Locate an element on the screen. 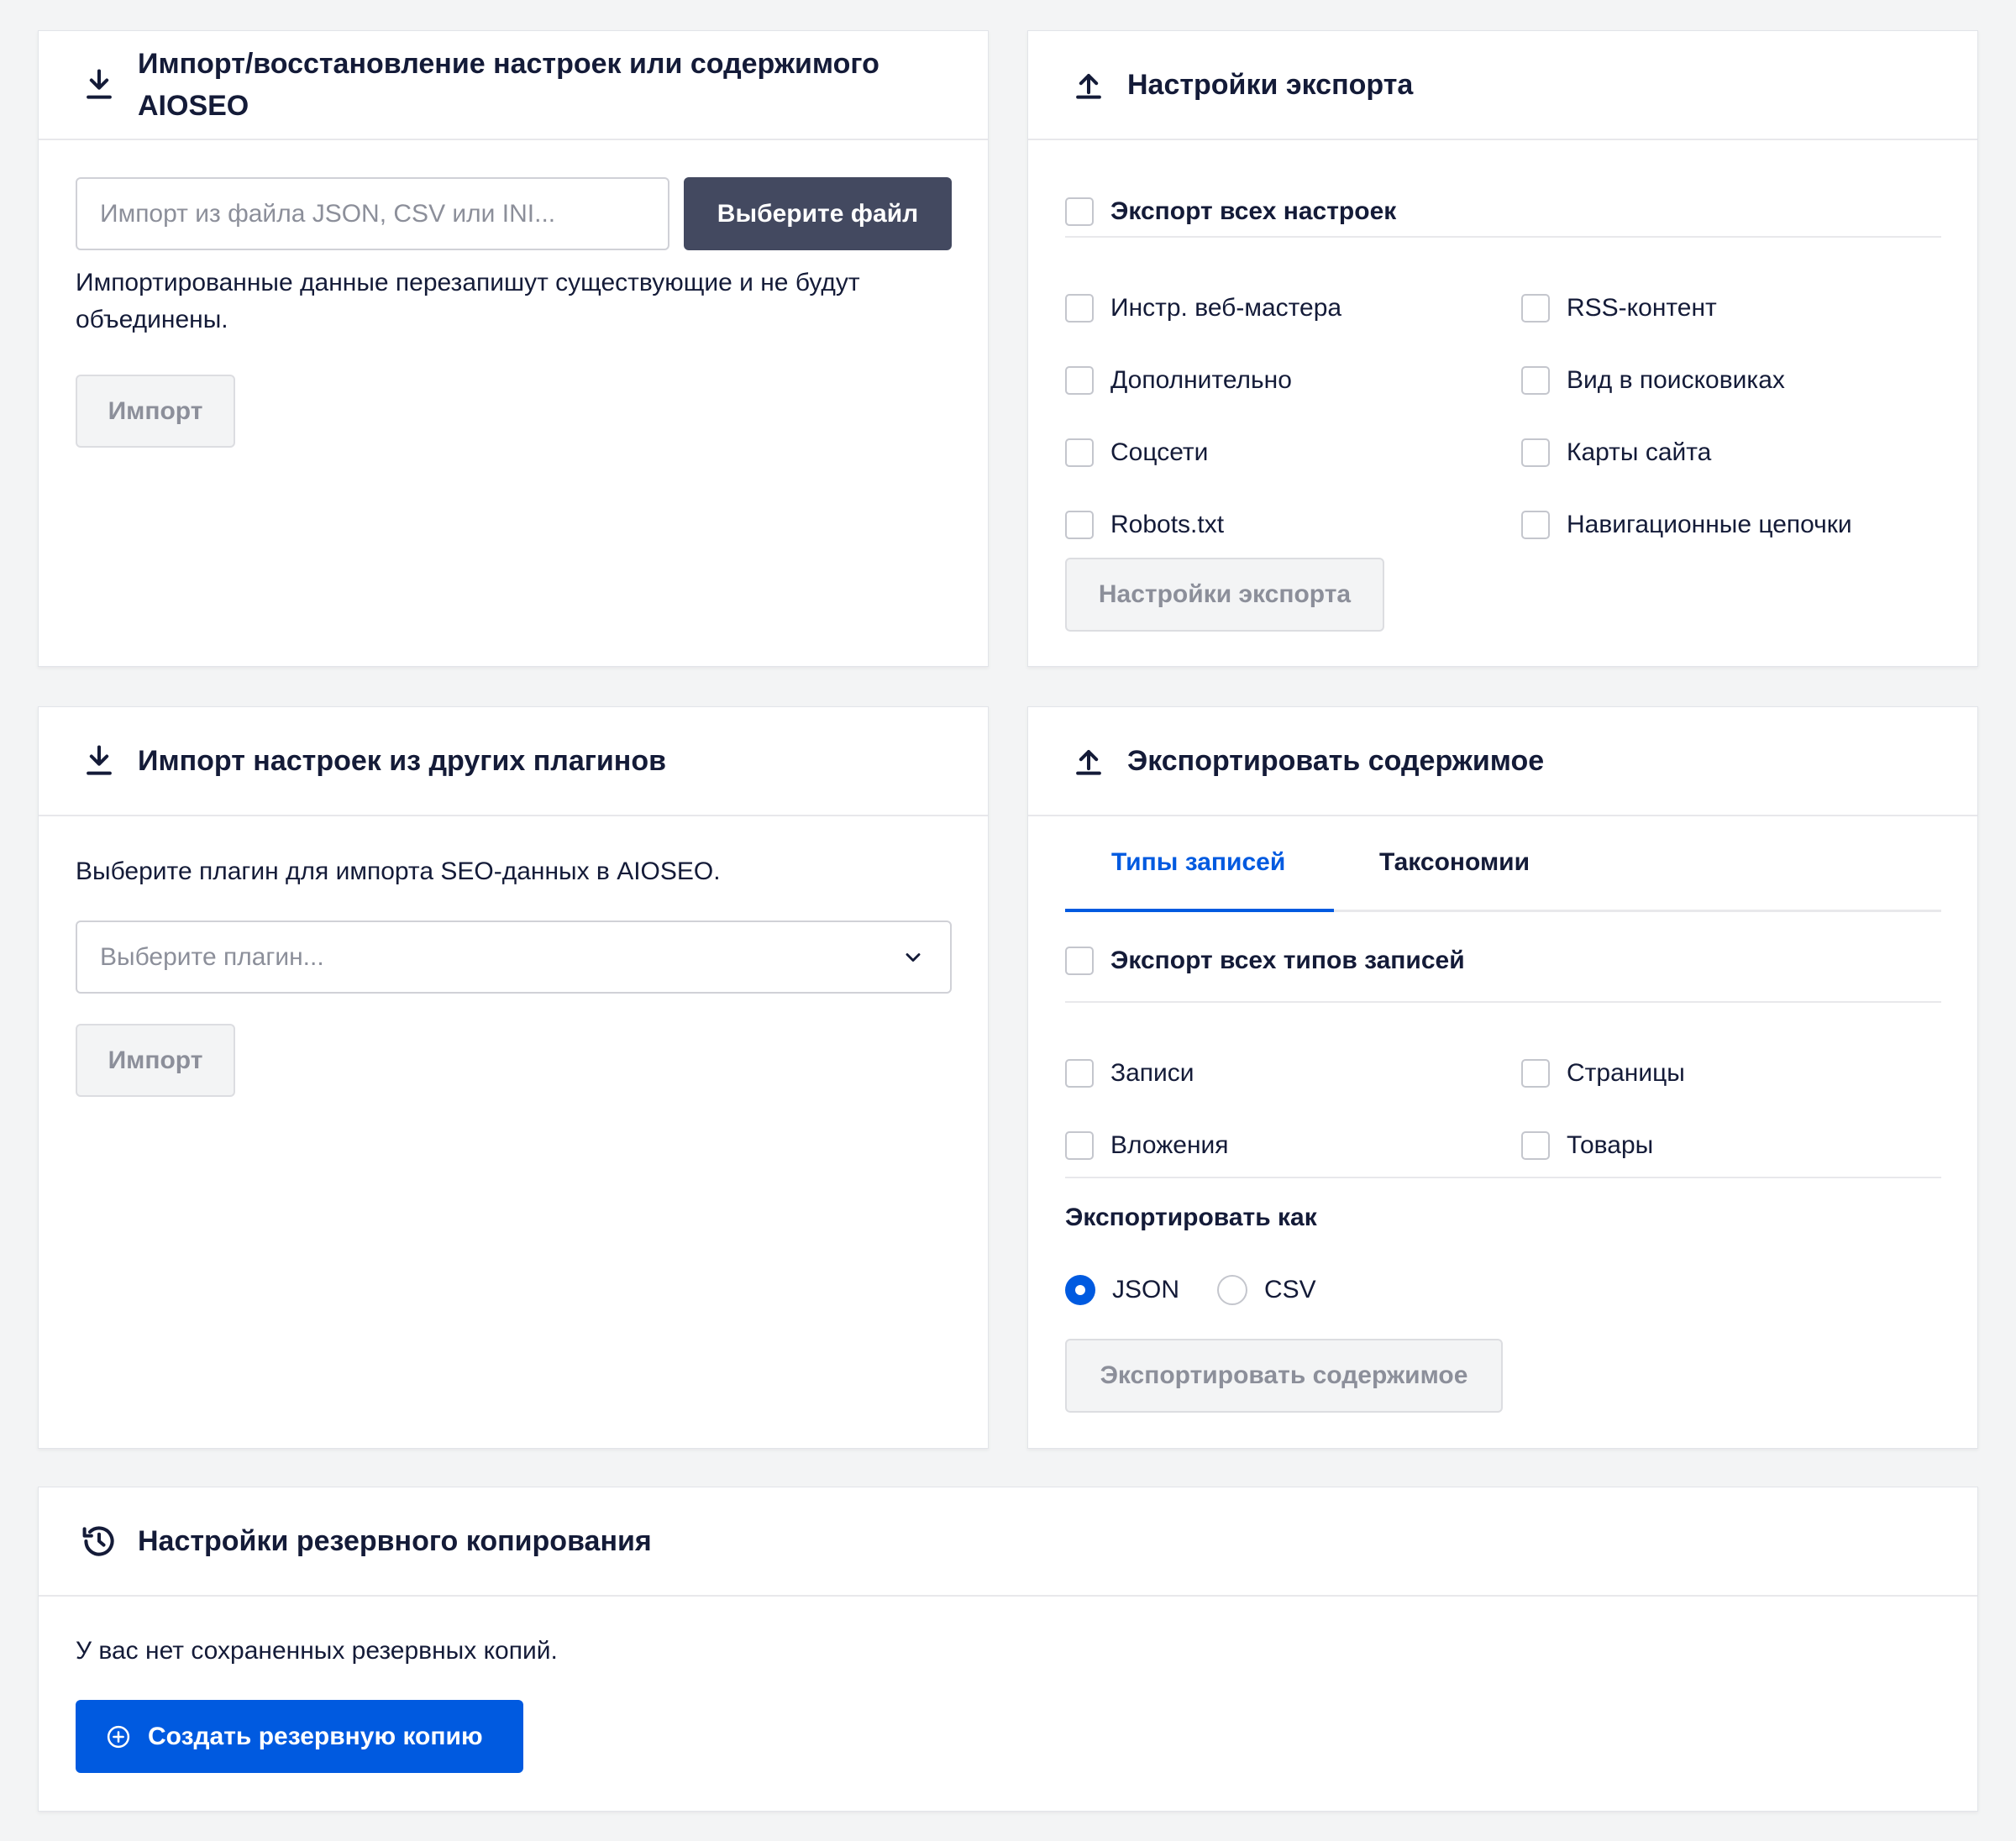  radio-selected is located at coordinates (1080, 1290).